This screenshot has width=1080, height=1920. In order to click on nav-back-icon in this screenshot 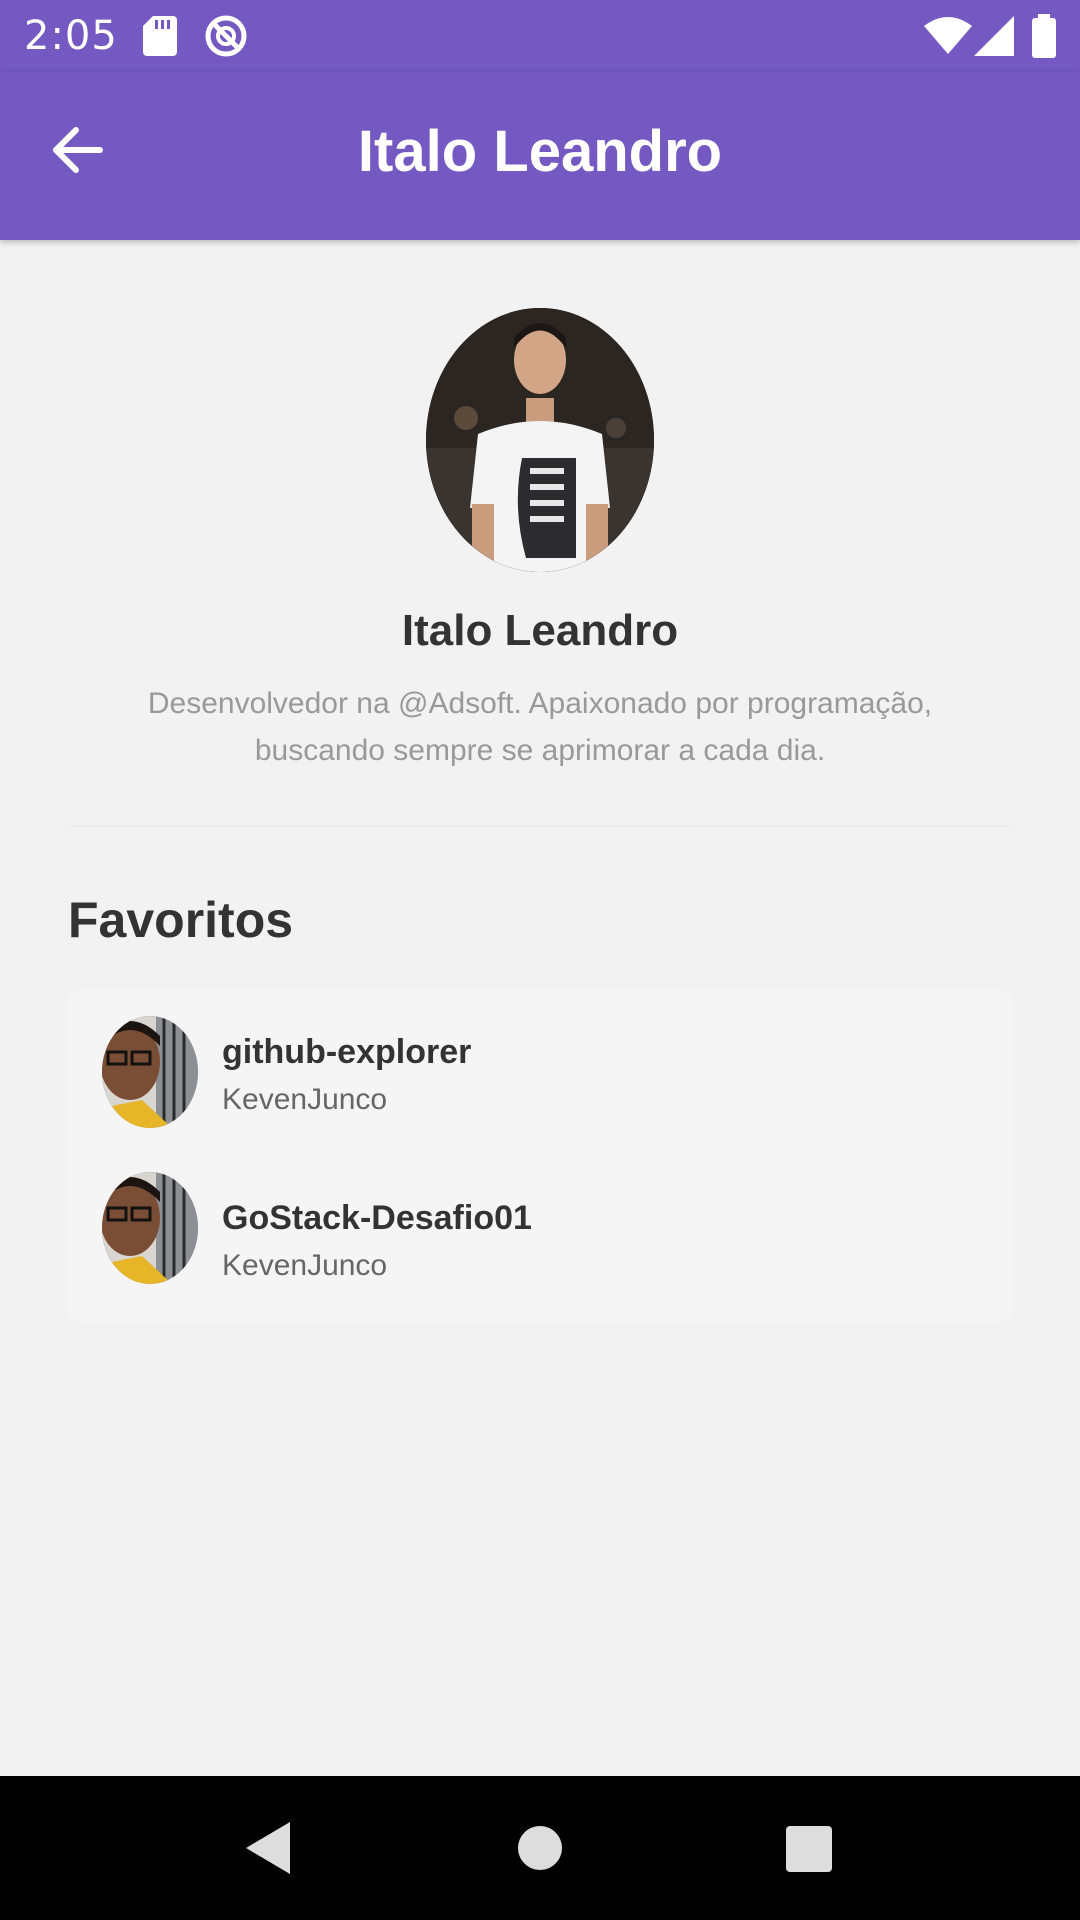, I will do `click(268, 1848)`.